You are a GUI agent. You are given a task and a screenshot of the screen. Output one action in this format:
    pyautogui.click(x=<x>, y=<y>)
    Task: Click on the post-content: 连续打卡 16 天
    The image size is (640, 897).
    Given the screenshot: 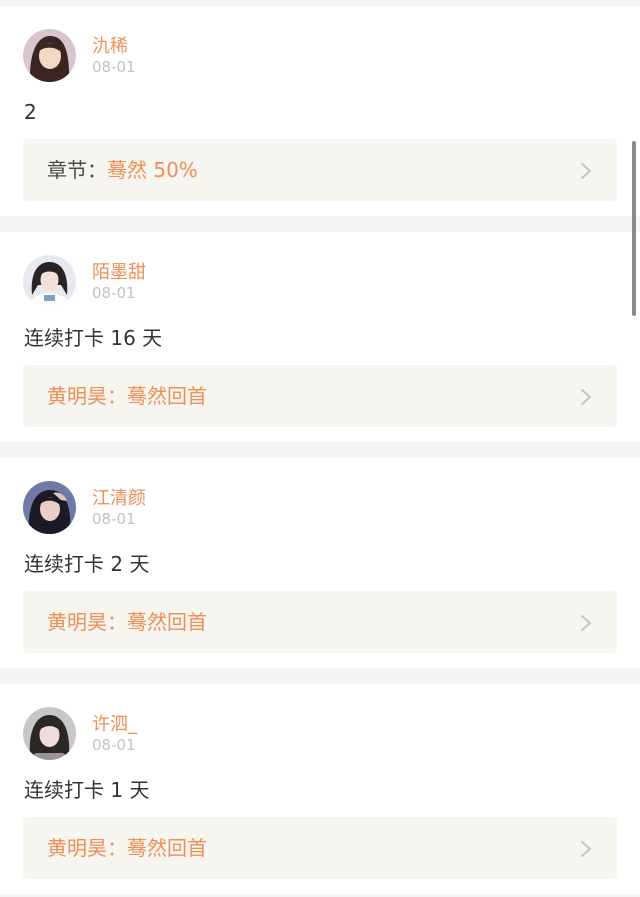 What is the action you would take?
    pyautogui.click(x=93, y=338)
    